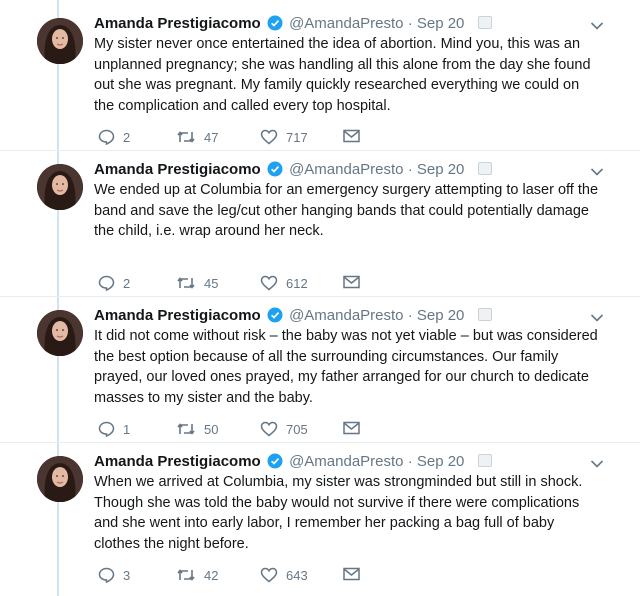 The height and width of the screenshot is (596, 640). I want to click on like-count: 705, so click(297, 429).